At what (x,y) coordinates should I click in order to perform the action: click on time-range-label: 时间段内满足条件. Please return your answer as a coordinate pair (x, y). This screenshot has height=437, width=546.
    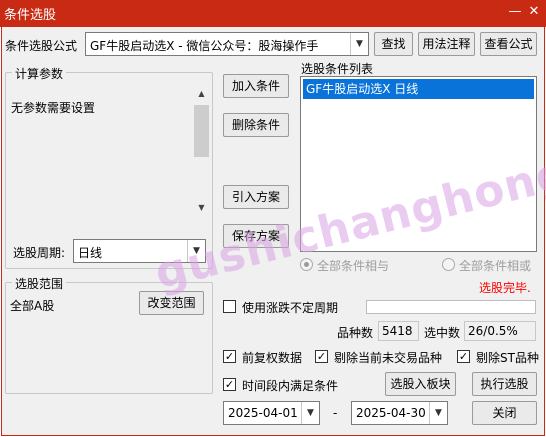
    Looking at the image, I should click on (290, 386).